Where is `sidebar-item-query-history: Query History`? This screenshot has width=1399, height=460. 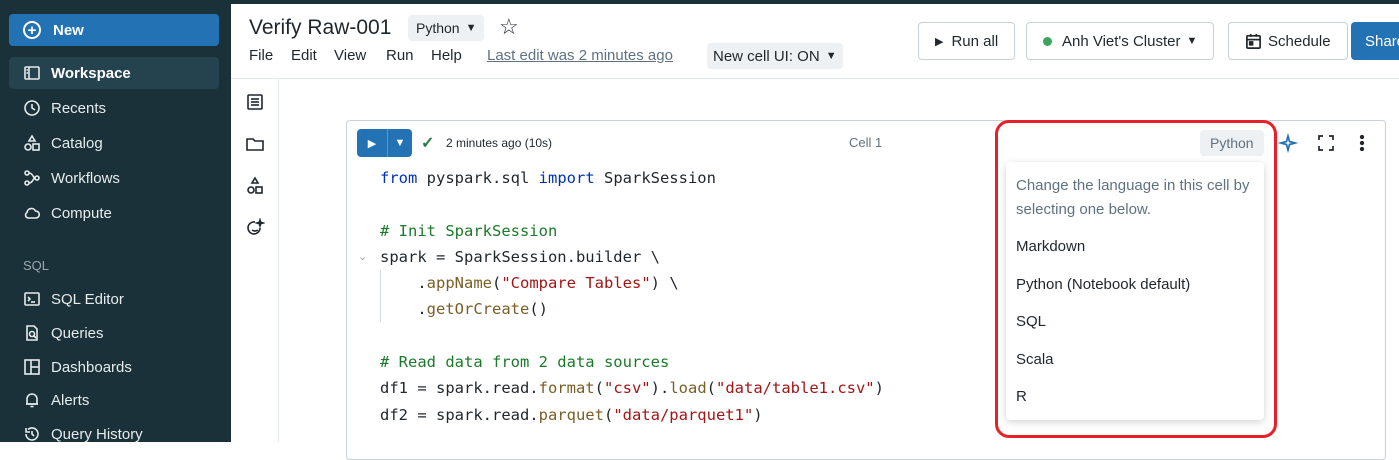 sidebar-item-query-history: Query History is located at coordinates (114, 434).